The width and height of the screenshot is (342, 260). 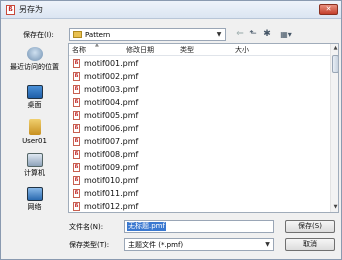 I want to click on filename-label: 文件名(N):, so click(x=86, y=227).